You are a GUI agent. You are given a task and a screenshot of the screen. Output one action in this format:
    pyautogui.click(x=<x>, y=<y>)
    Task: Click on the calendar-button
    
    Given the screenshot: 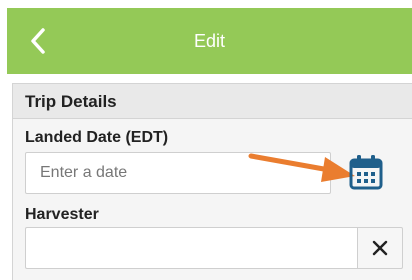 What is the action you would take?
    pyautogui.click(x=366, y=172)
    